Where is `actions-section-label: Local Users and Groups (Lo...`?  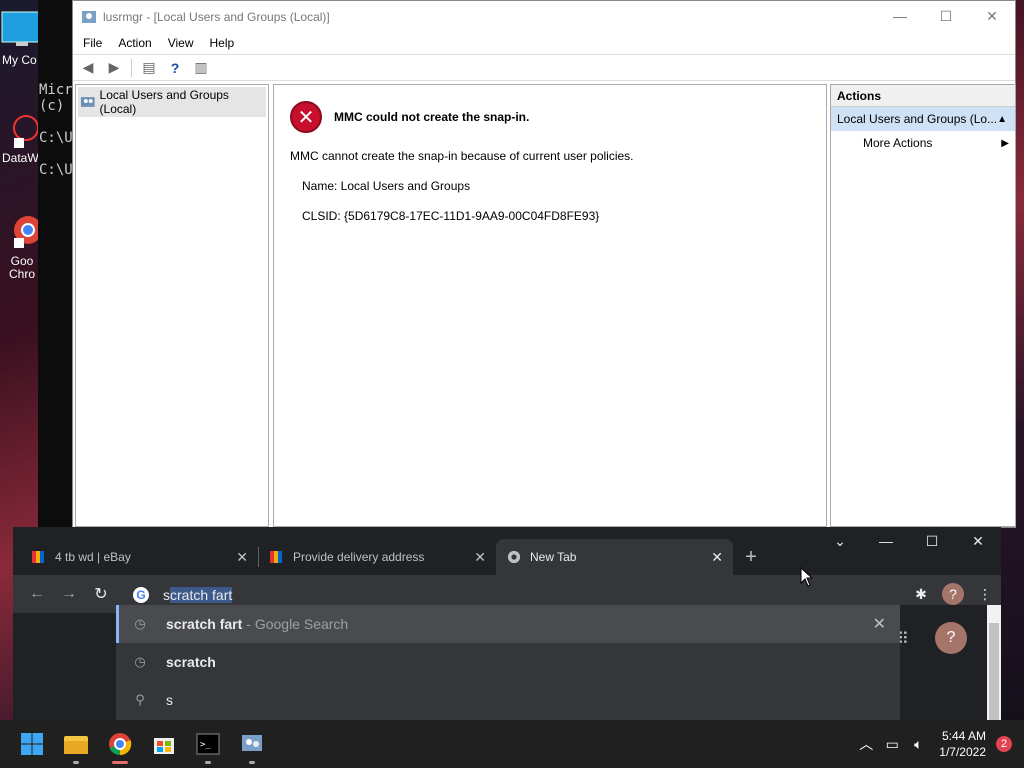
actions-section-label: Local Users and Groups (Lo... is located at coordinates (917, 119).